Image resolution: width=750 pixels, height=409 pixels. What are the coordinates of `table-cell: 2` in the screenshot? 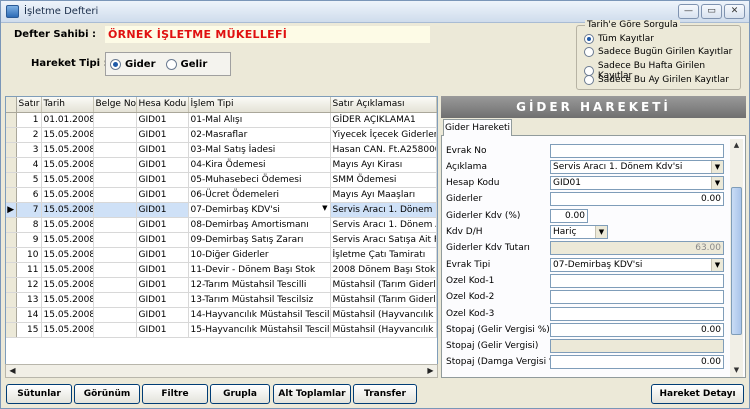 It's located at (29, 135).